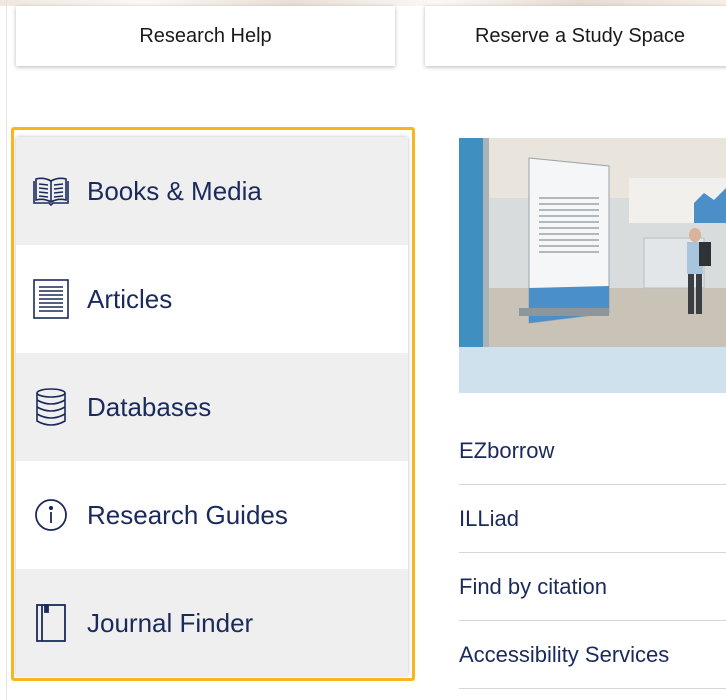  I want to click on exhibit-photo-illustration, so click(592, 242).